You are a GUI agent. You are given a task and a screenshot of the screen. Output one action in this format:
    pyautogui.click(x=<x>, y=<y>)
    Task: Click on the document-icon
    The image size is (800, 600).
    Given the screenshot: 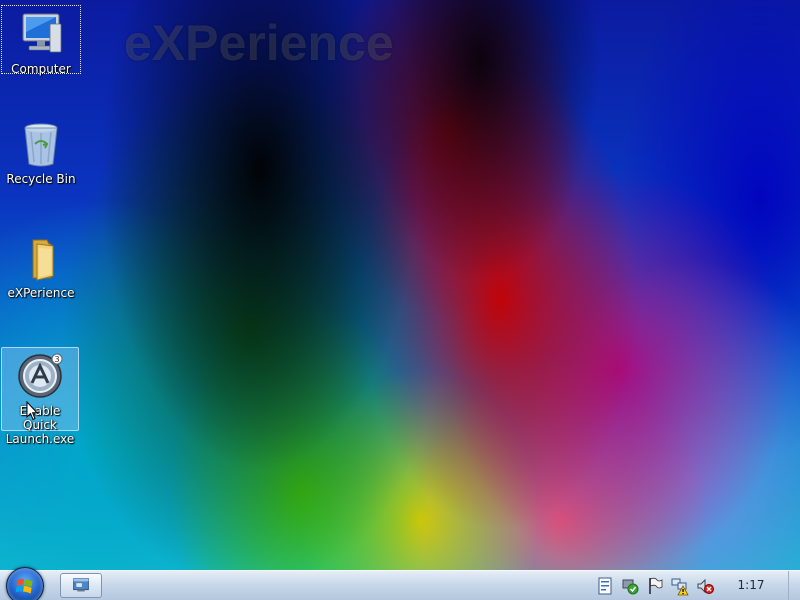 What is the action you would take?
    pyautogui.click(x=605, y=586)
    